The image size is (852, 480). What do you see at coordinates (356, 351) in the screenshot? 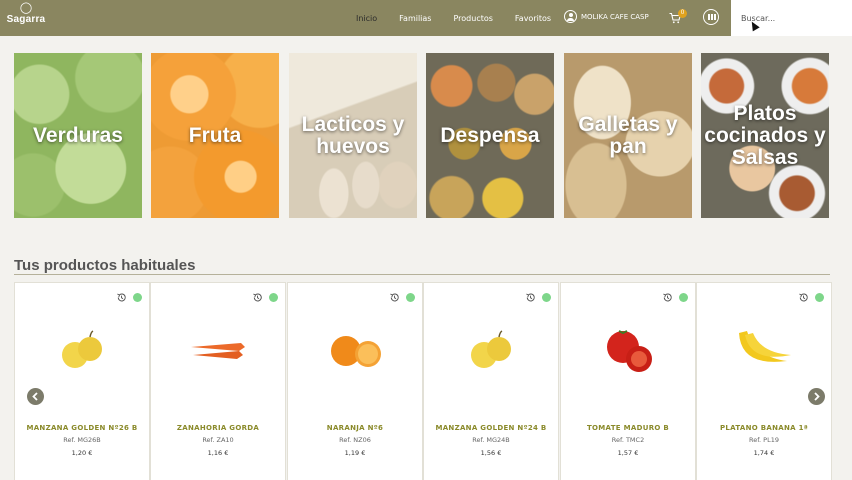
I see `orange-icon` at bounding box center [356, 351].